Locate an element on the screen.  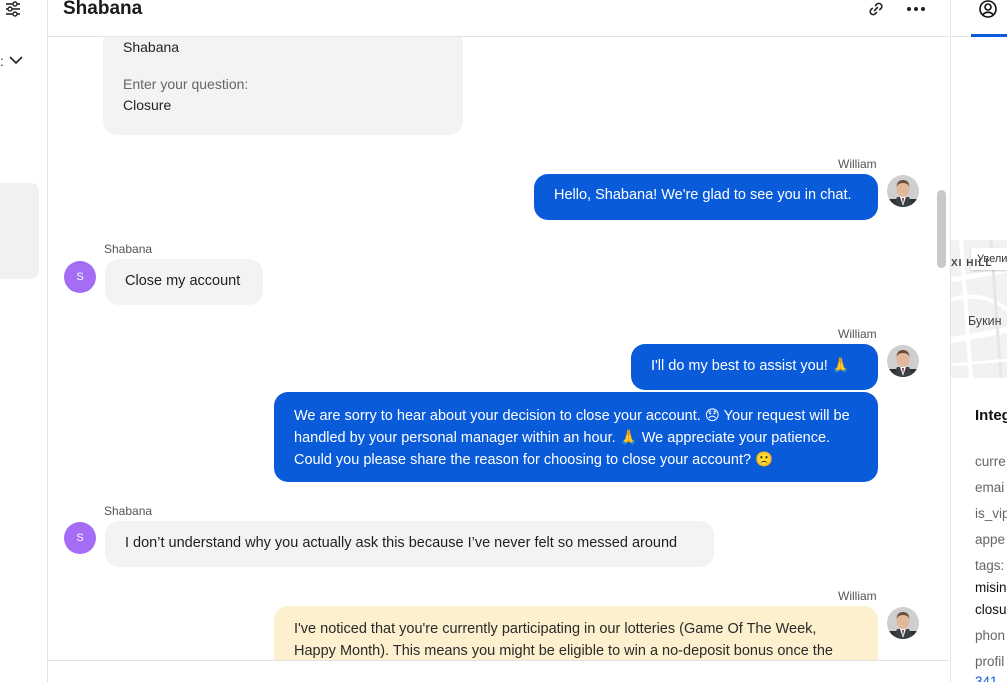
map-district-label: XI HILL is located at coordinates (972, 263).